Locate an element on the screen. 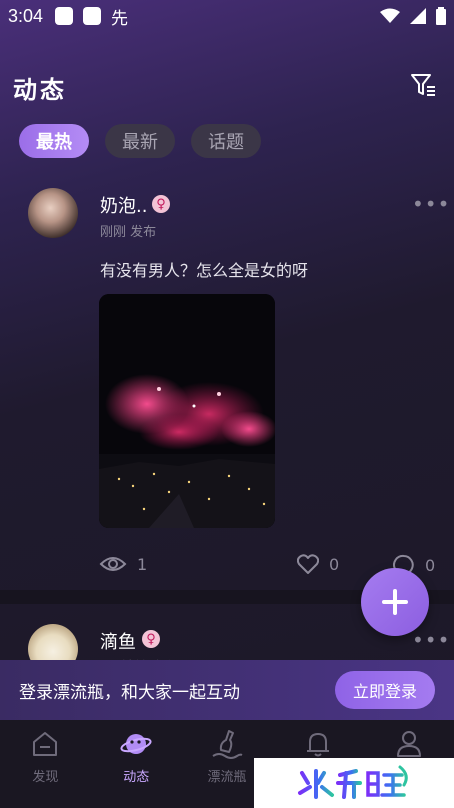 This screenshot has width=454, height=808. avatar is located at coordinates (53, 213).